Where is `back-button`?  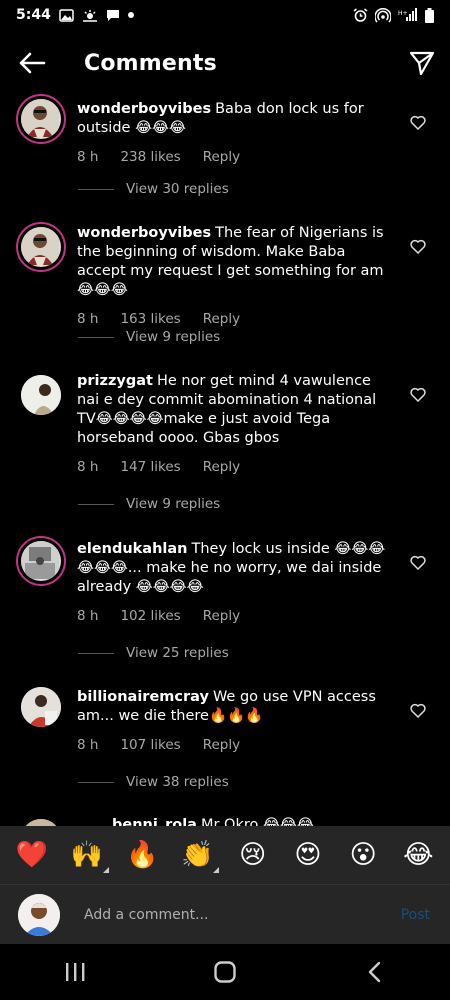 back-button is located at coordinates (32, 63).